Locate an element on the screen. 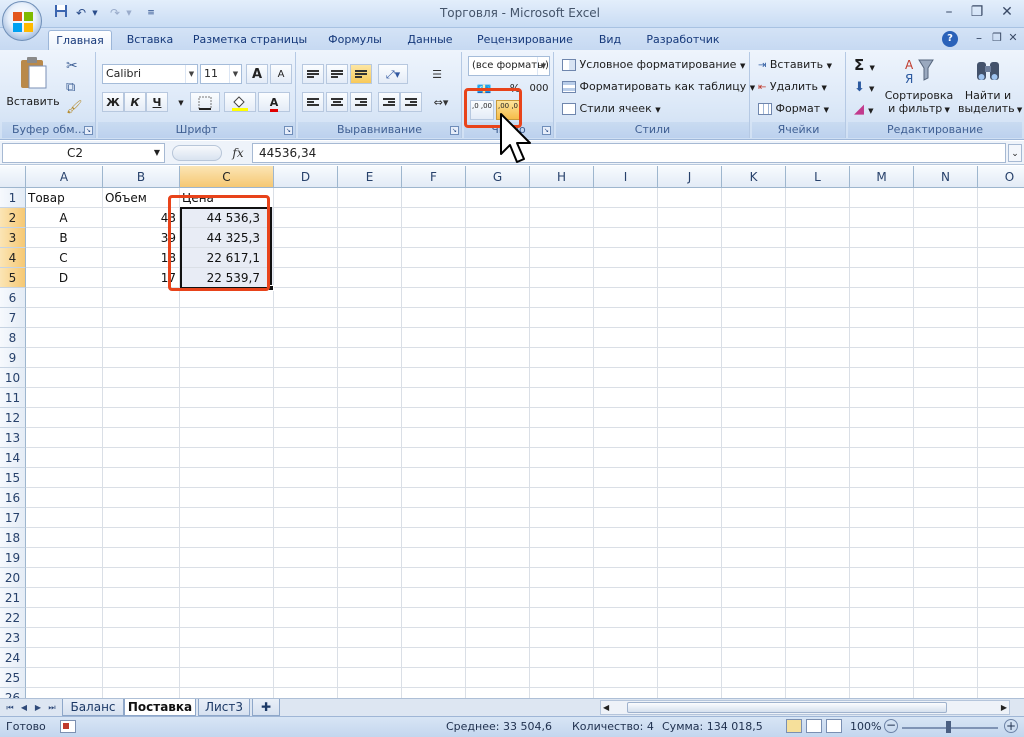  merge-center-button: ⇔▾ is located at coordinates (441, 102).